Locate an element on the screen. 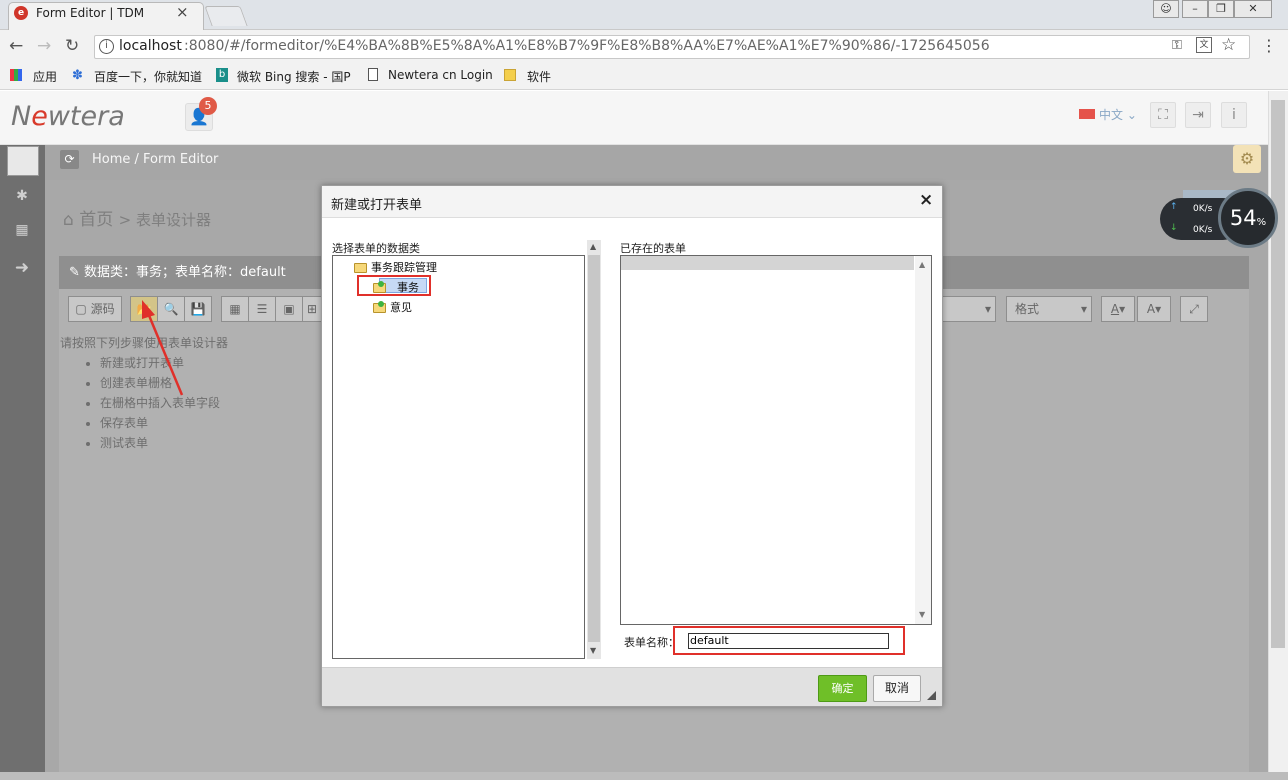 This screenshot has width=1288, height=780. logout-icon: ⇥ is located at coordinates (1198, 115).